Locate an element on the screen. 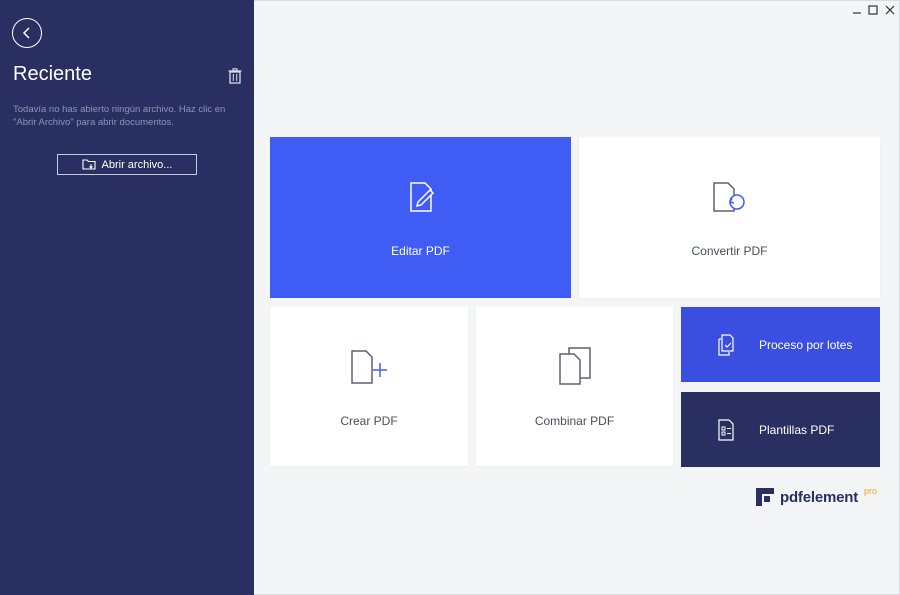 The width and height of the screenshot is (900, 595). recent-title: Reciente is located at coordinates (52, 74).